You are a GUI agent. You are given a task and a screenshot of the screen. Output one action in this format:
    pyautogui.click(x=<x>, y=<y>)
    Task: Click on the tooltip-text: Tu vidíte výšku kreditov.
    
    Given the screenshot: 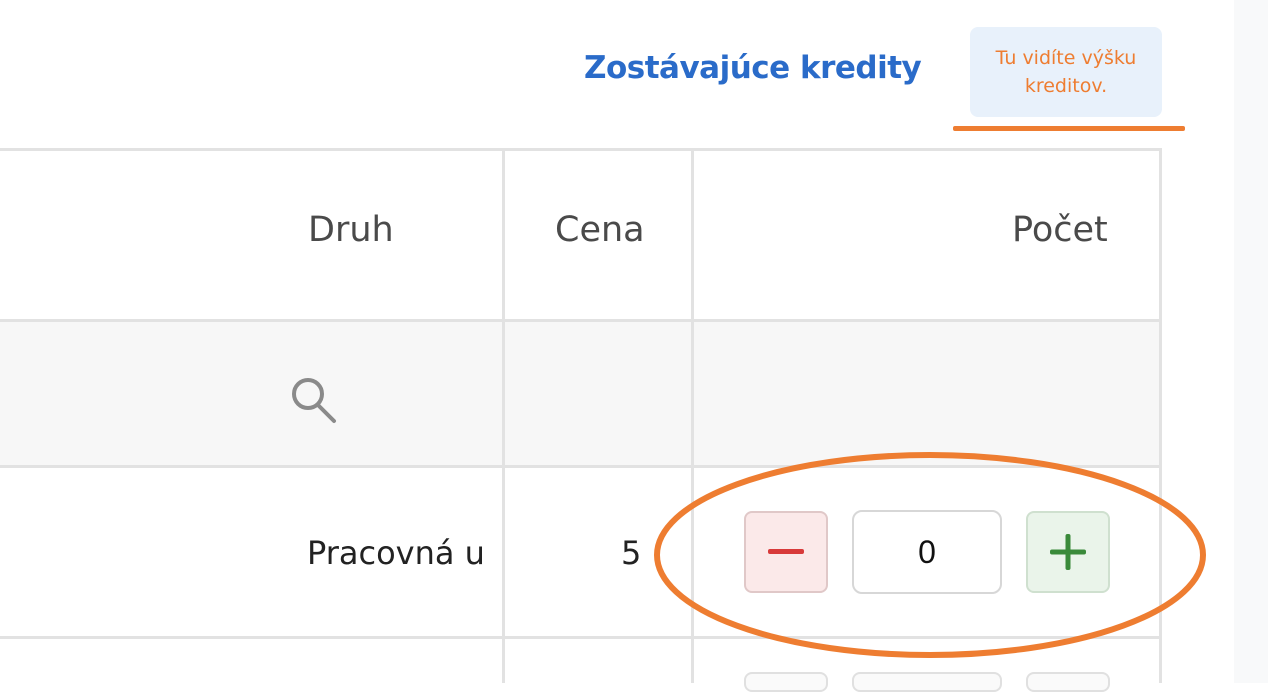 What is the action you would take?
    pyautogui.click(x=1066, y=72)
    